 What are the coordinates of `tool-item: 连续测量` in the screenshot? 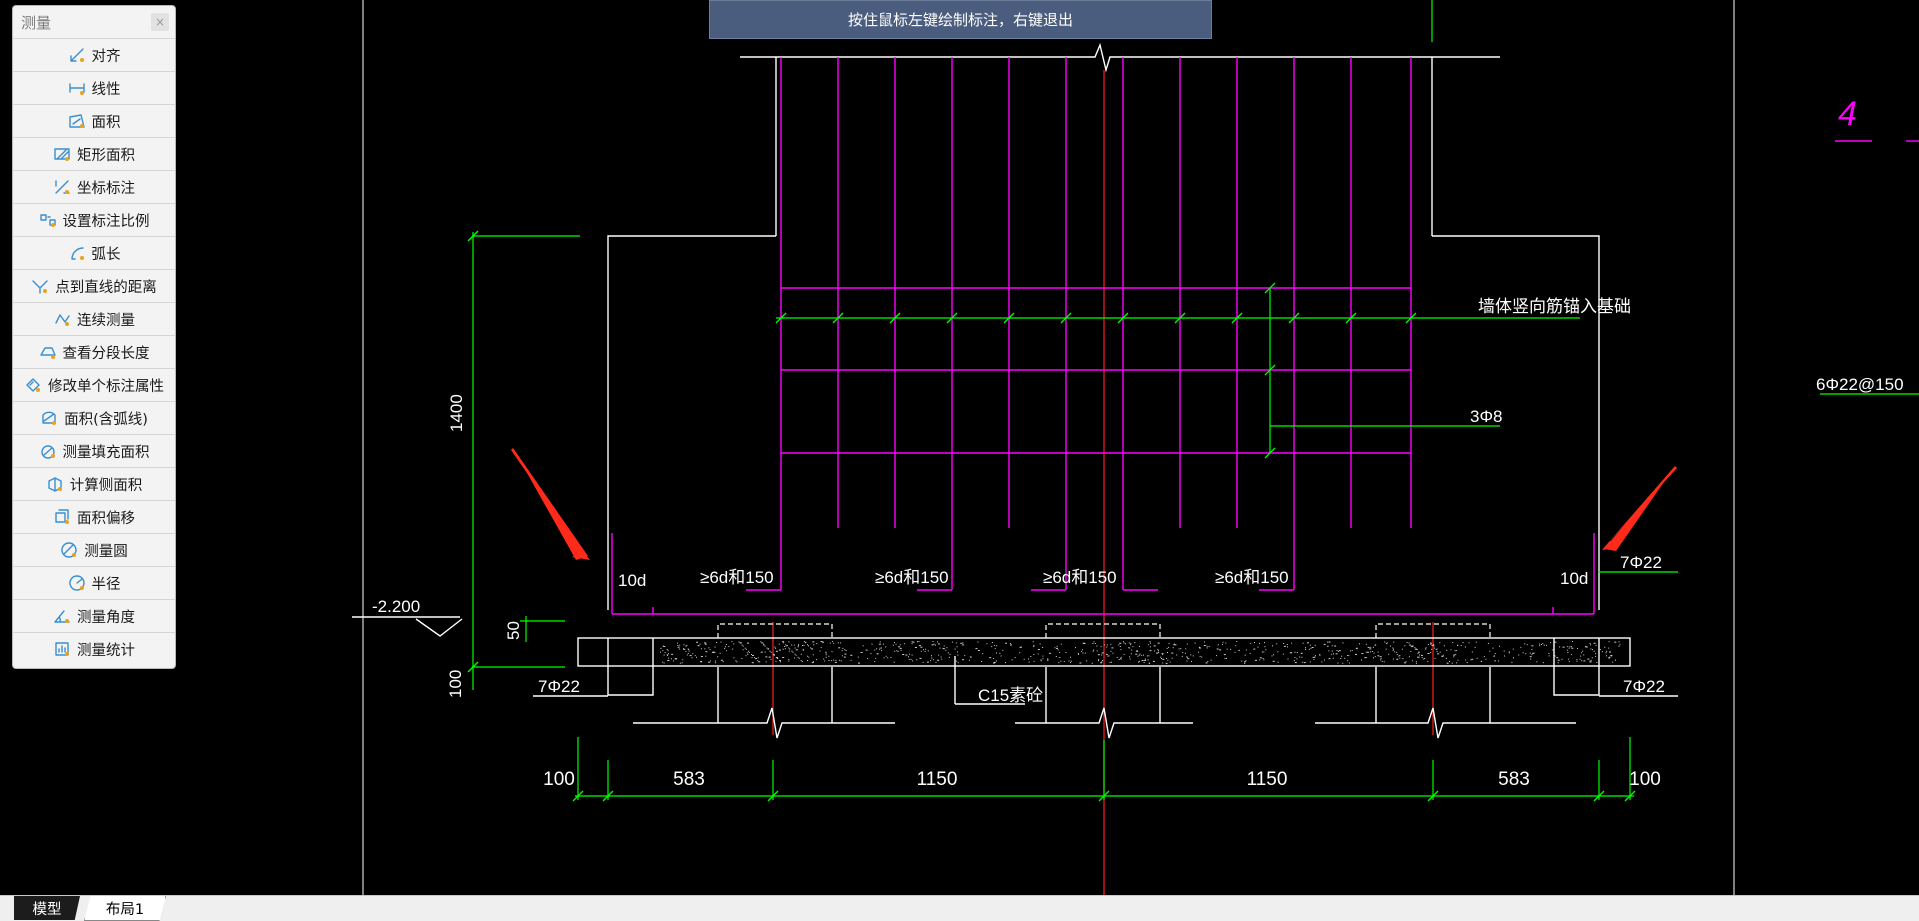 It's located at (94, 318).